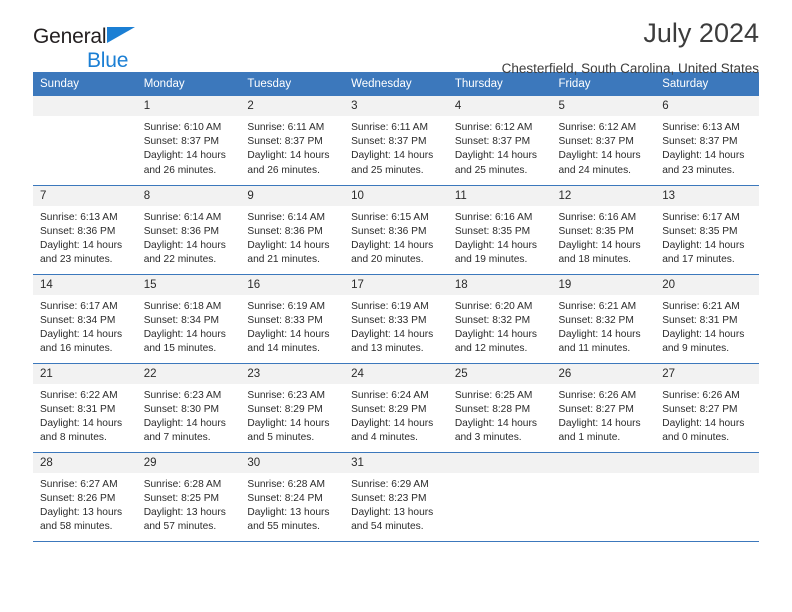 This screenshot has height=612, width=792. Describe the element at coordinates (84, 49) in the screenshot. I see `generalblue-logo: General Blue` at that location.